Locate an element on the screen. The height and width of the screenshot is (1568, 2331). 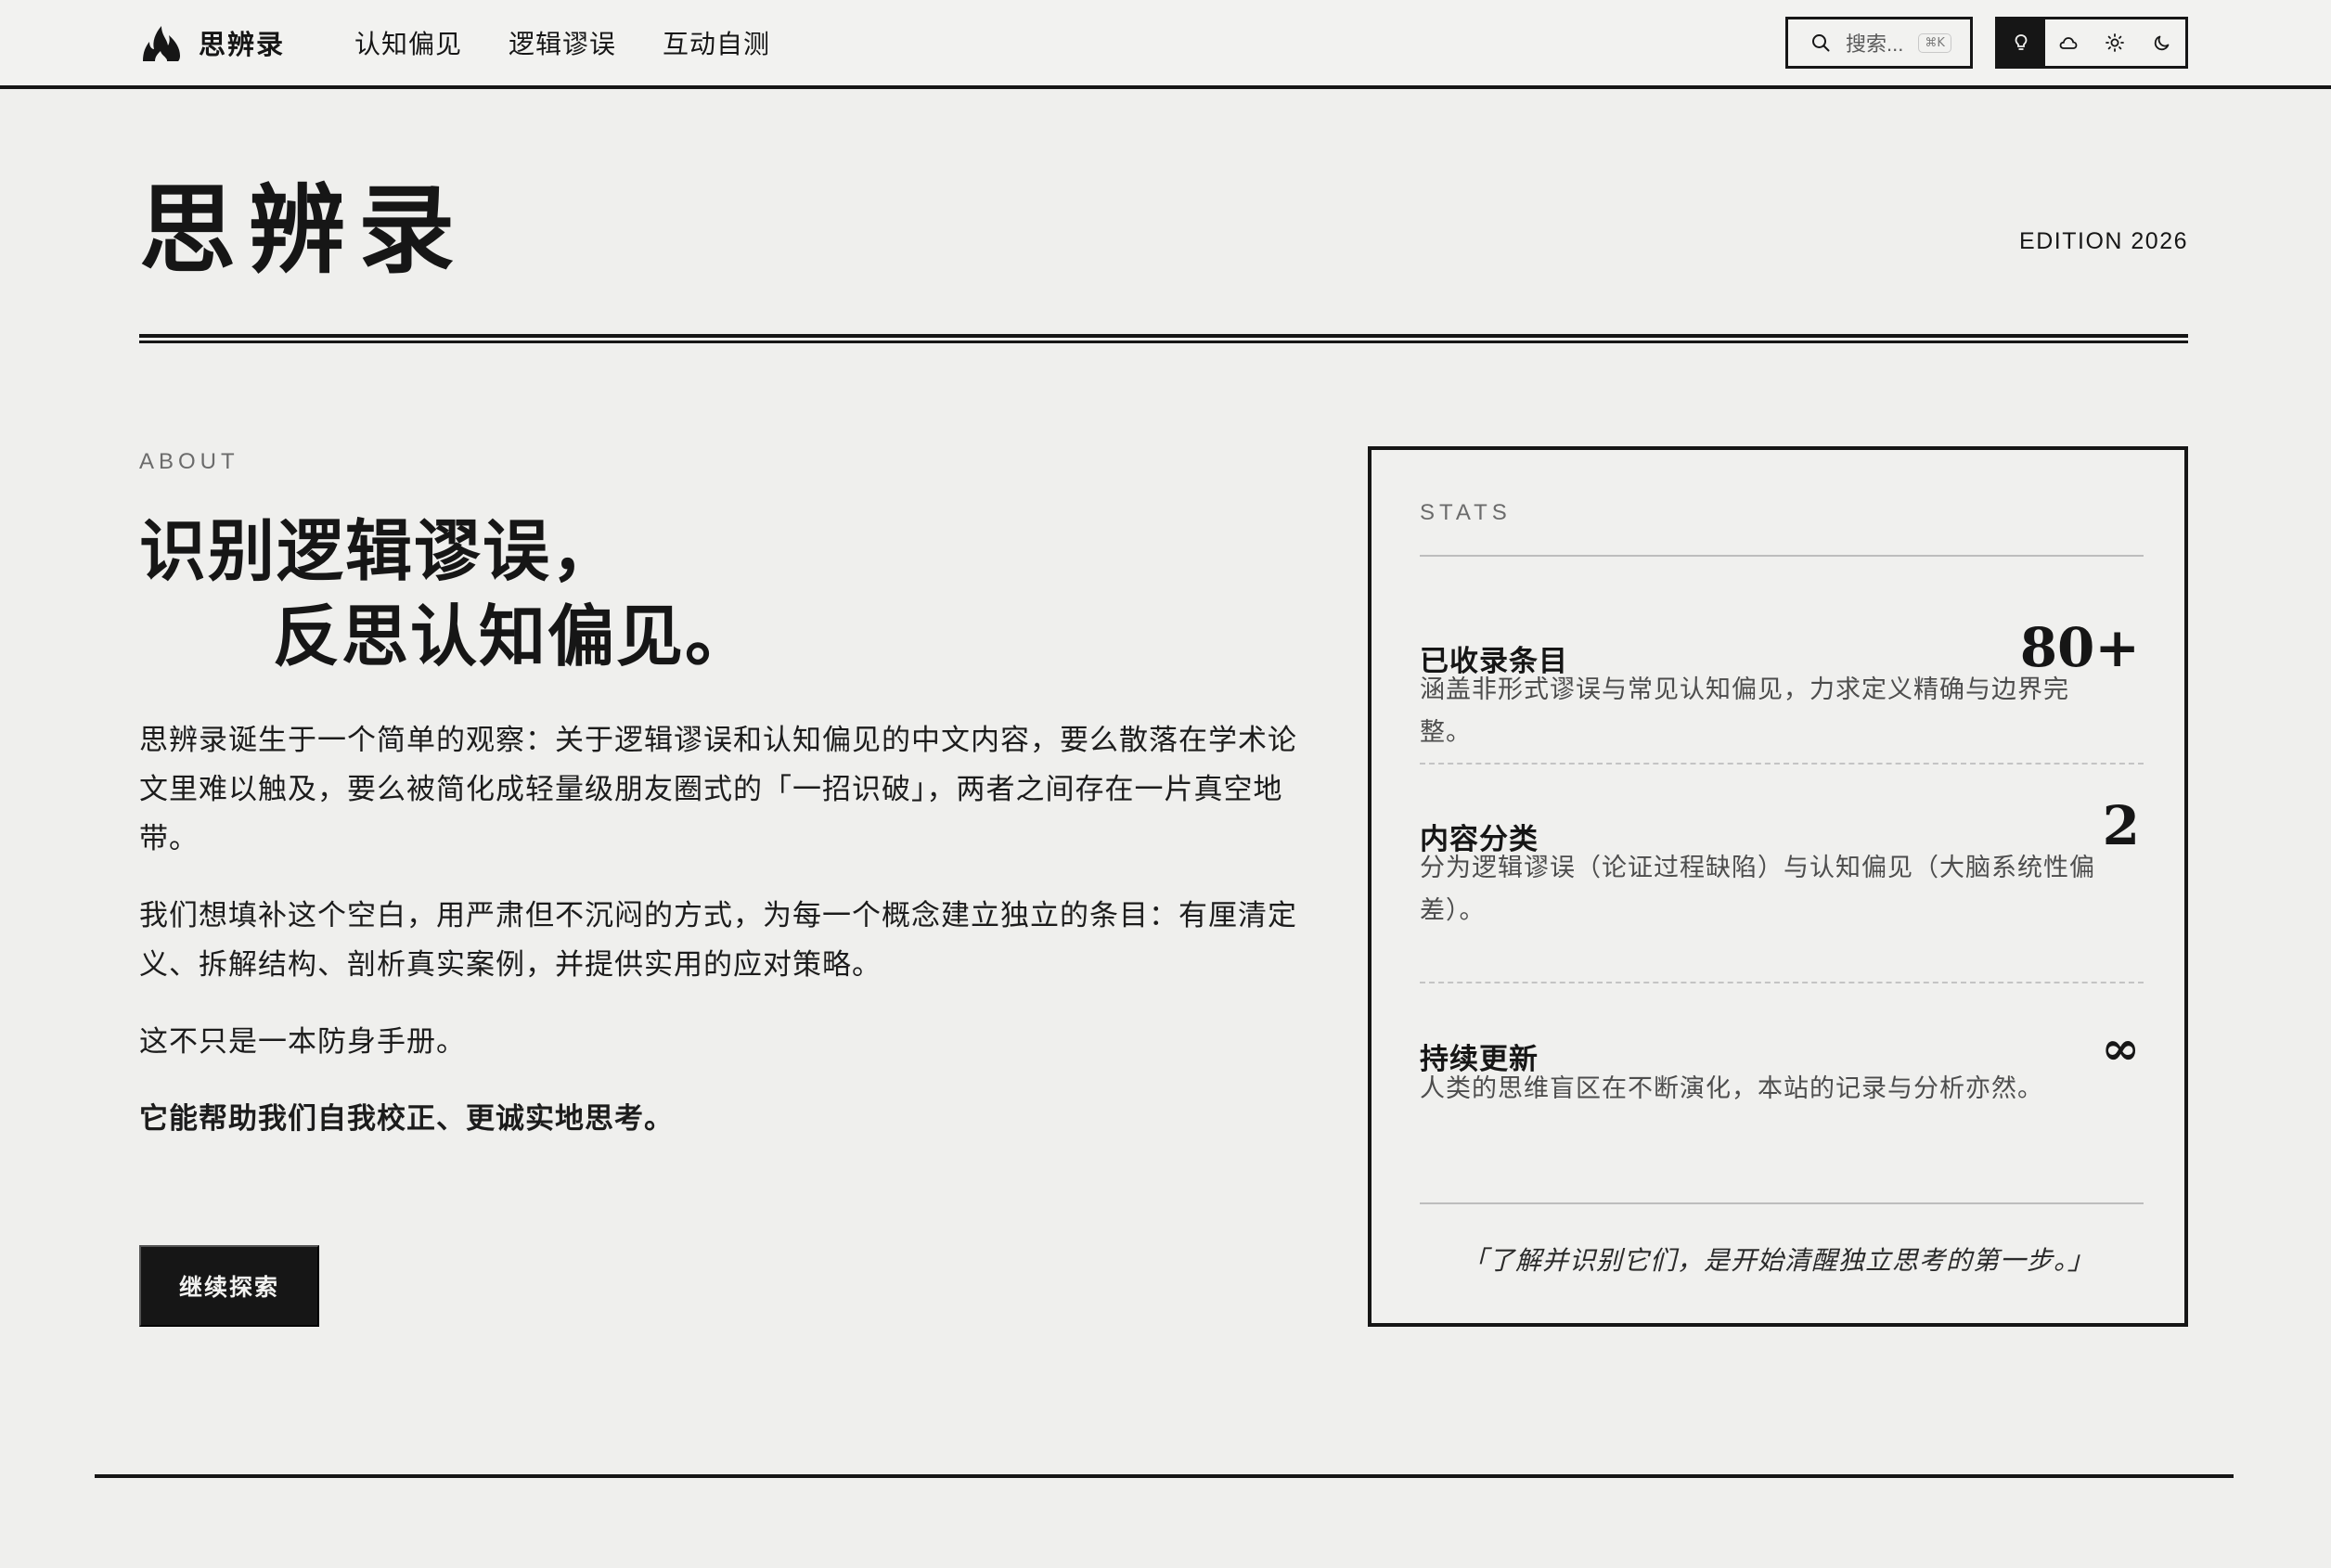
quote-divider is located at coordinates (1782, 1203).